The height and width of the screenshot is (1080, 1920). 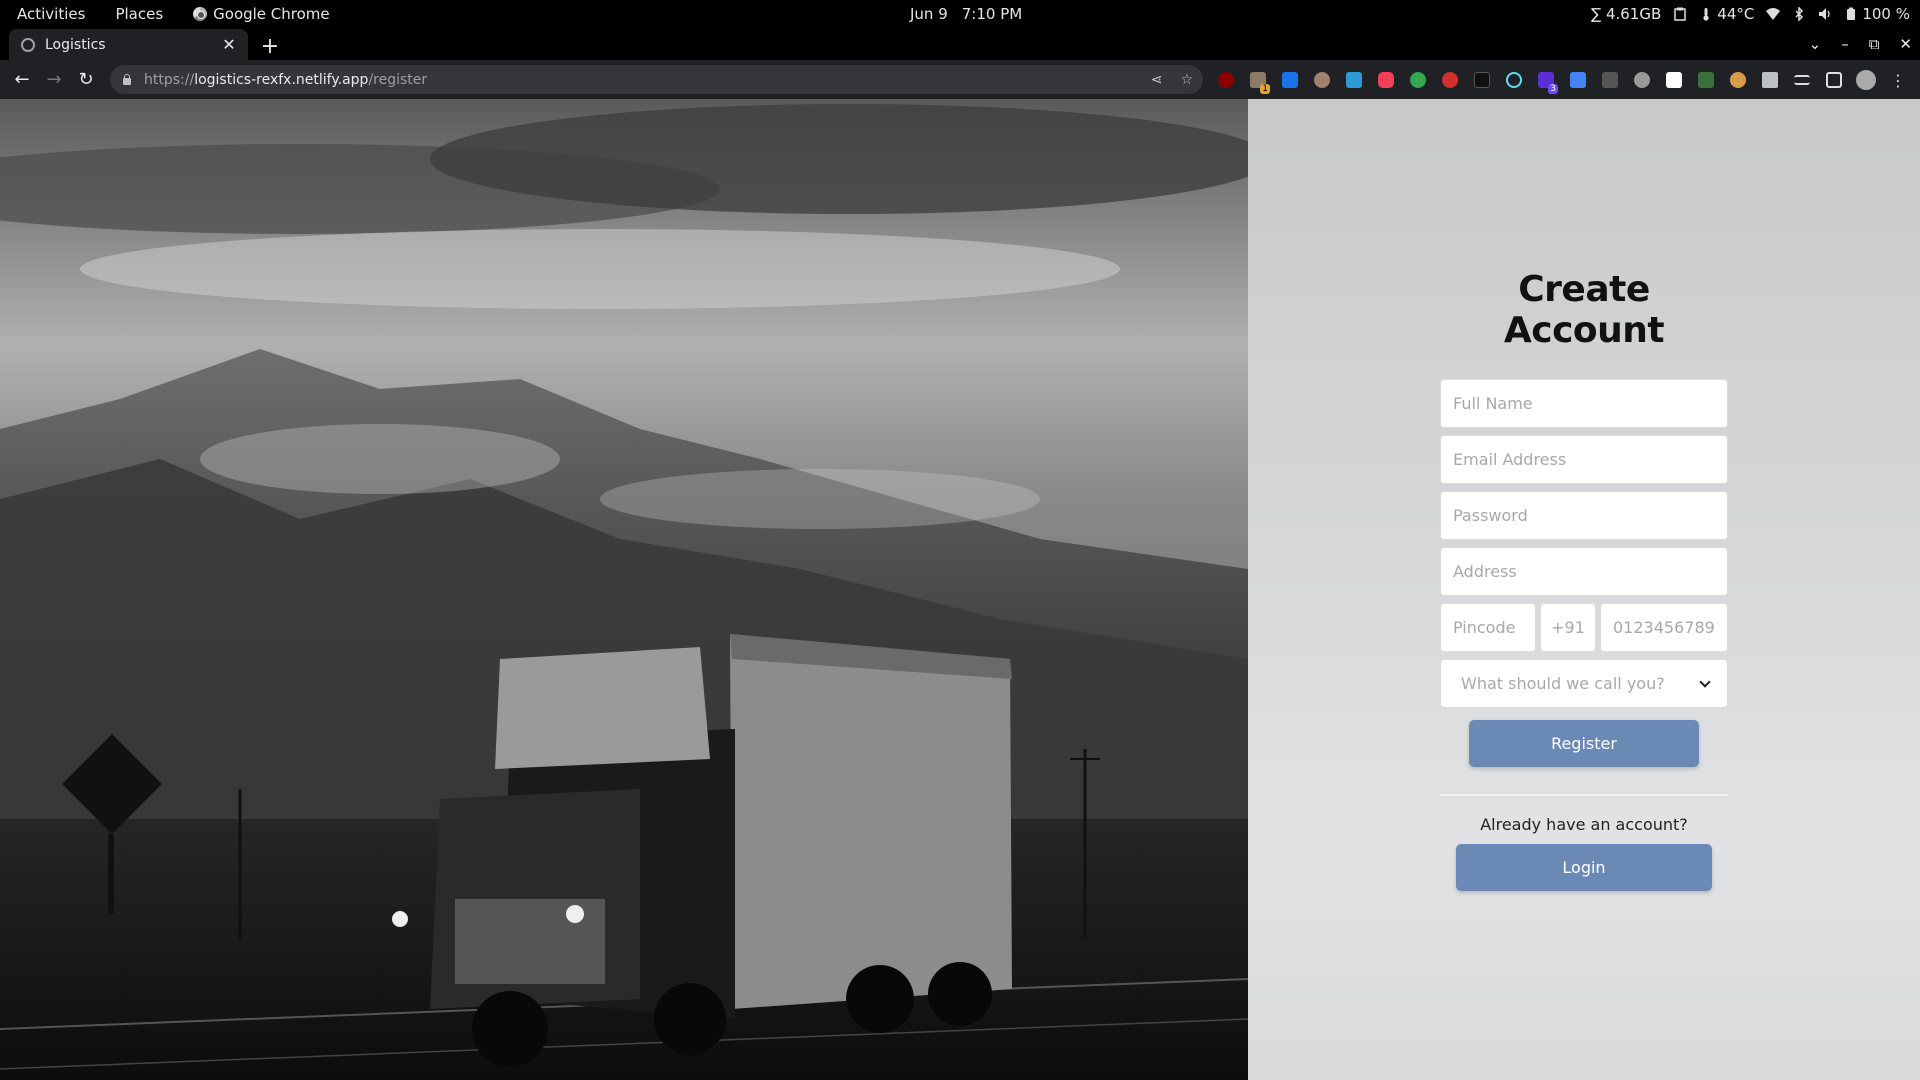 I want to click on tab-strip: Logistics ✕ + ⌄ – ⧉ ✕, so click(x=960, y=43).